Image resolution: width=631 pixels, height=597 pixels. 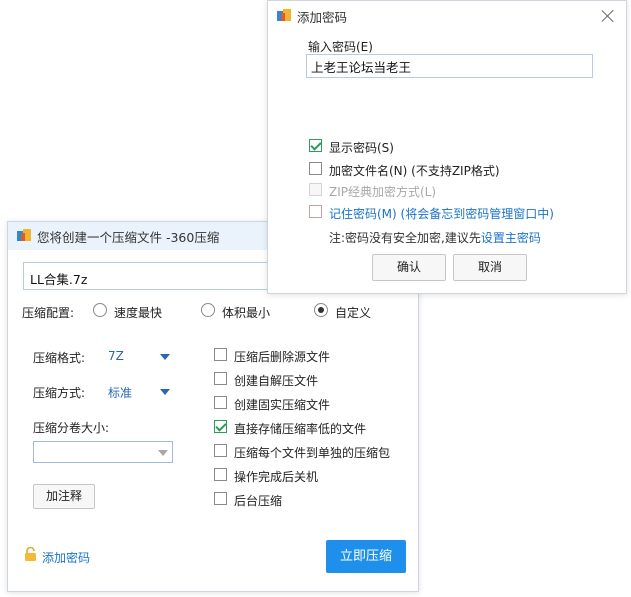 I want to click on method-label: 压缩方式:, so click(x=59, y=393).